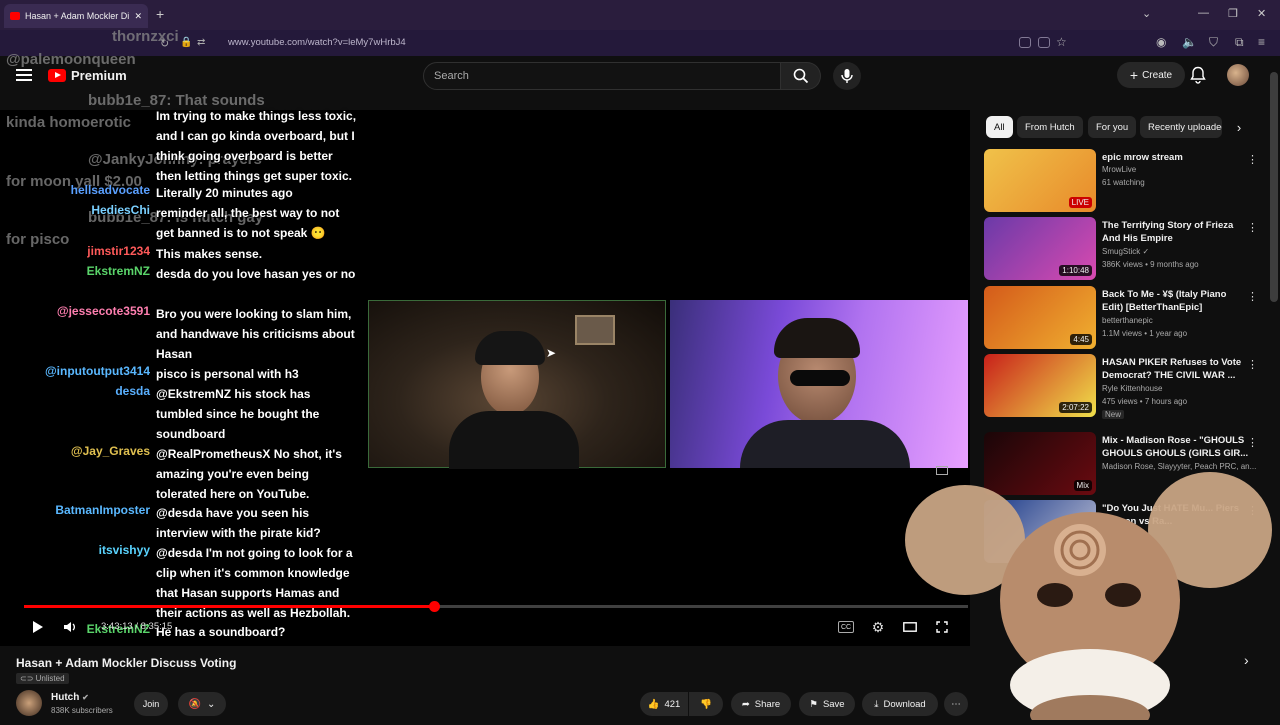  I want to click on minimize-button: —, so click(1203, 13).